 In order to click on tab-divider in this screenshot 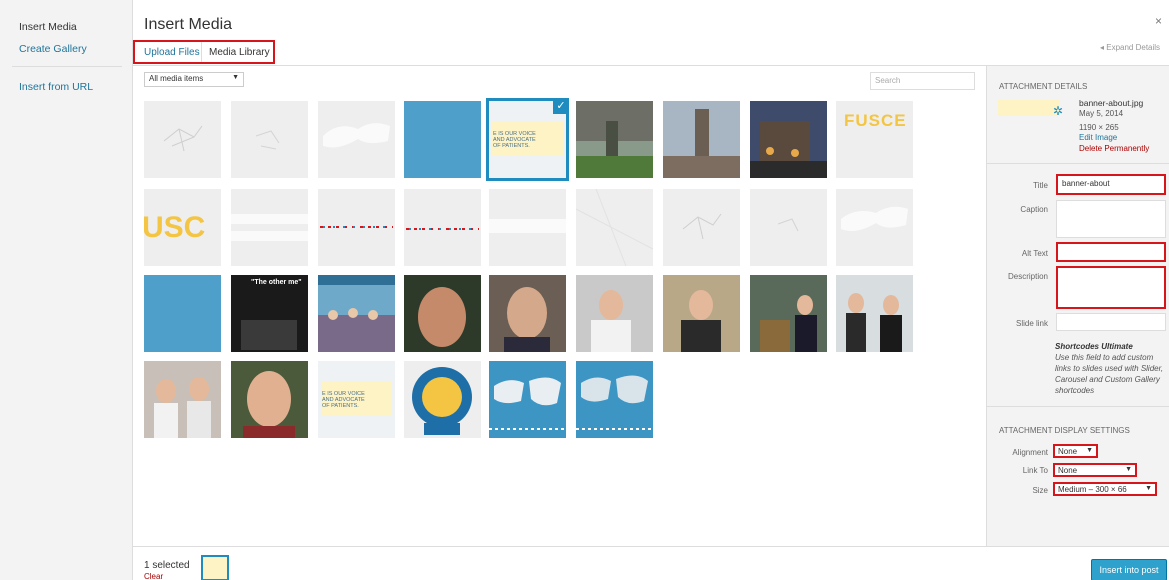, I will do `click(201, 52)`.